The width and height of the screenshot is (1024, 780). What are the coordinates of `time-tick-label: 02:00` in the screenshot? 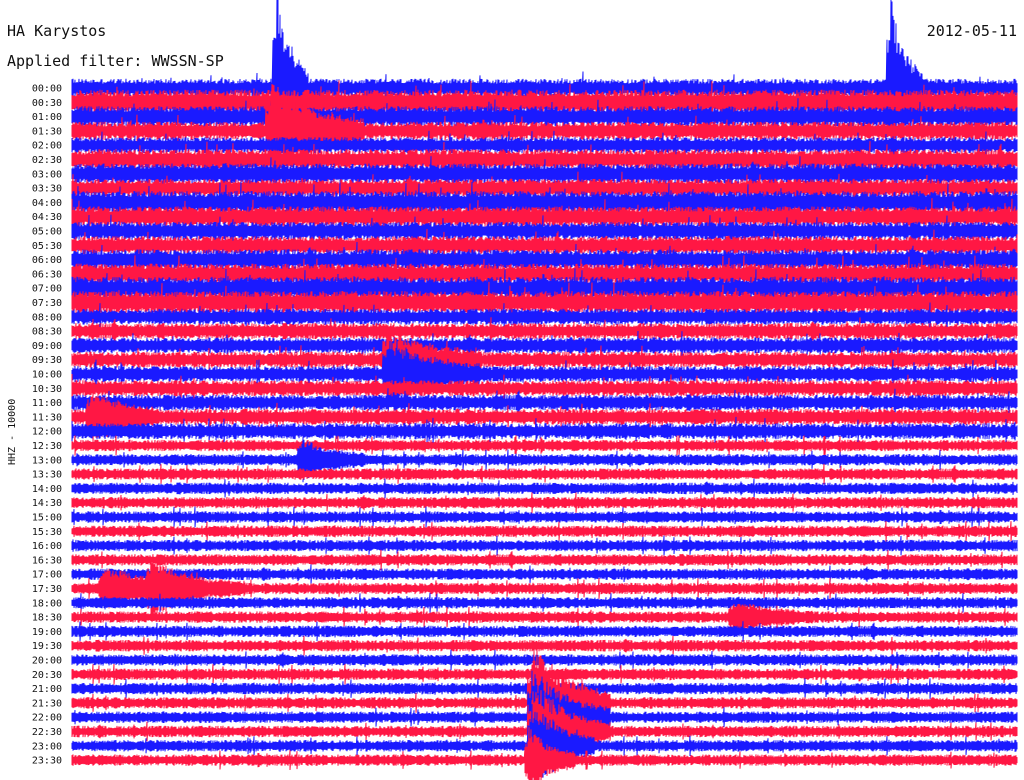 It's located at (47, 146).